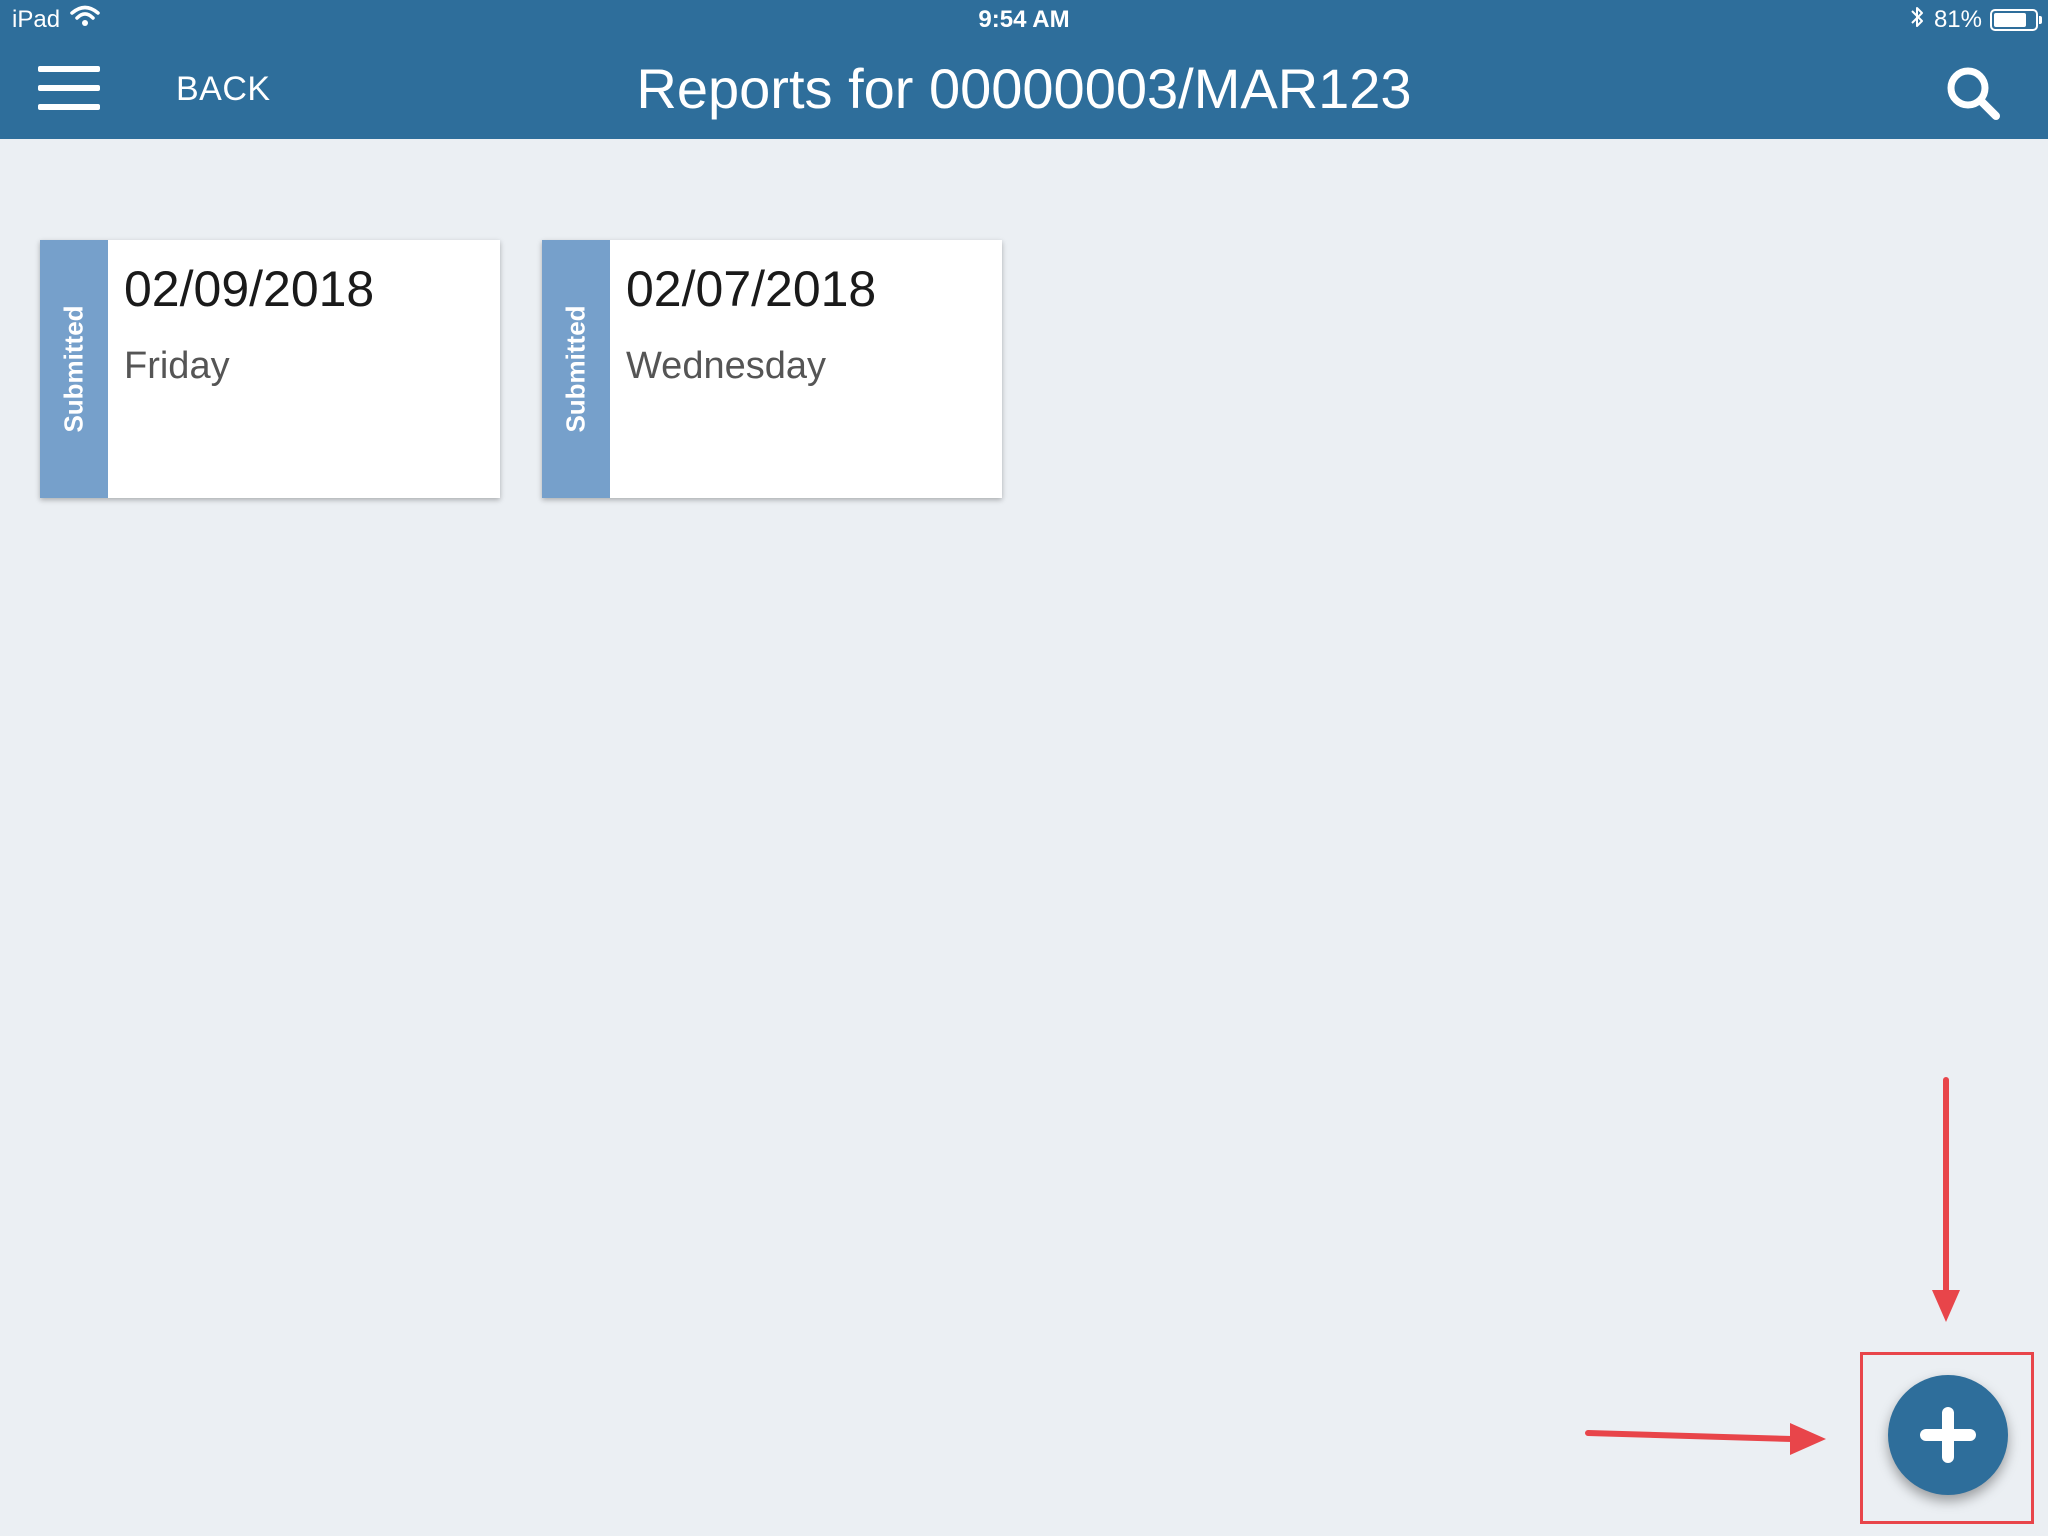 The height and width of the screenshot is (1536, 2048). What do you see at coordinates (1974, 94) in the screenshot?
I see `search-icon` at bounding box center [1974, 94].